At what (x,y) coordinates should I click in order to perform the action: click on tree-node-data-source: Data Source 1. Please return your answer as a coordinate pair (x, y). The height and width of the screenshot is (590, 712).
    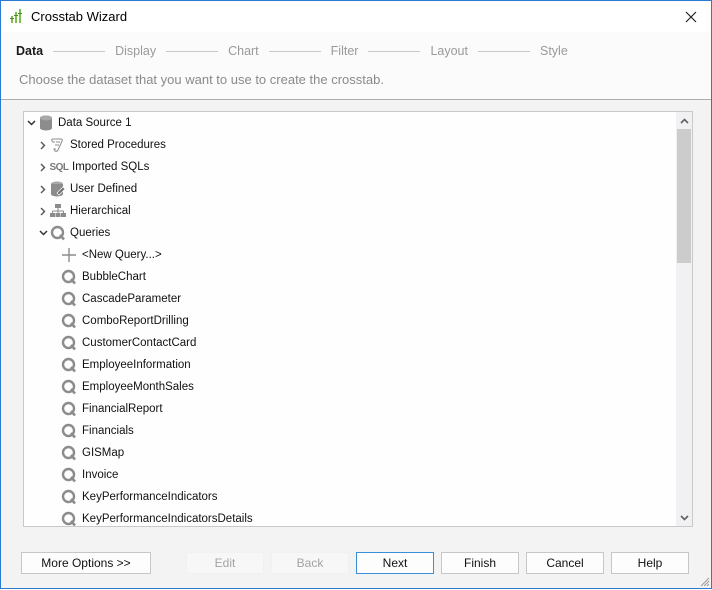
    Looking at the image, I should click on (79, 123).